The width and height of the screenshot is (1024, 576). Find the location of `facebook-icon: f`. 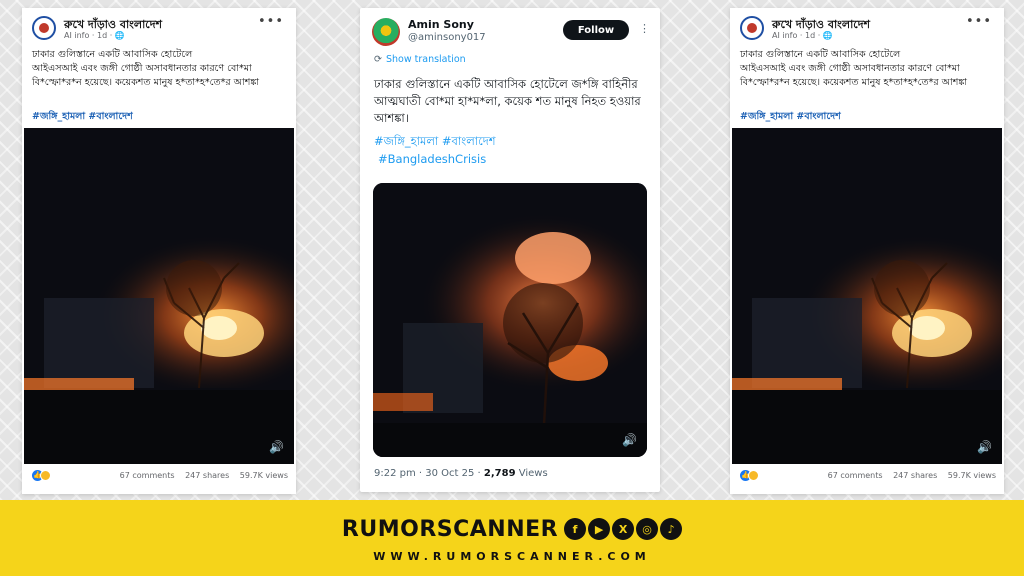

facebook-icon: f is located at coordinates (575, 529).